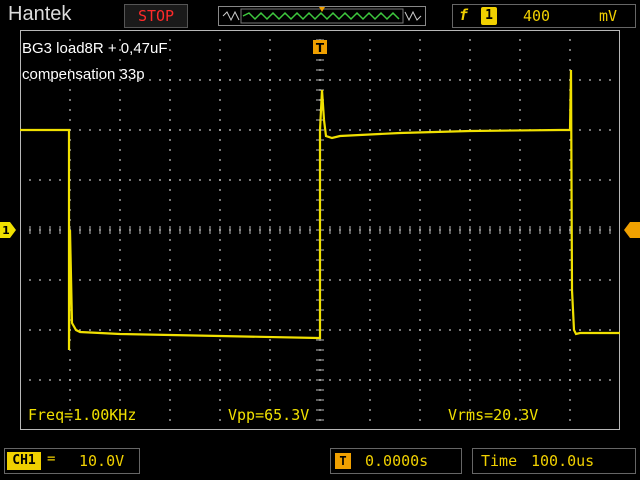 The height and width of the screenshot is (480, 640). I want to click on channel1-label: CH1, so click(24, 461).